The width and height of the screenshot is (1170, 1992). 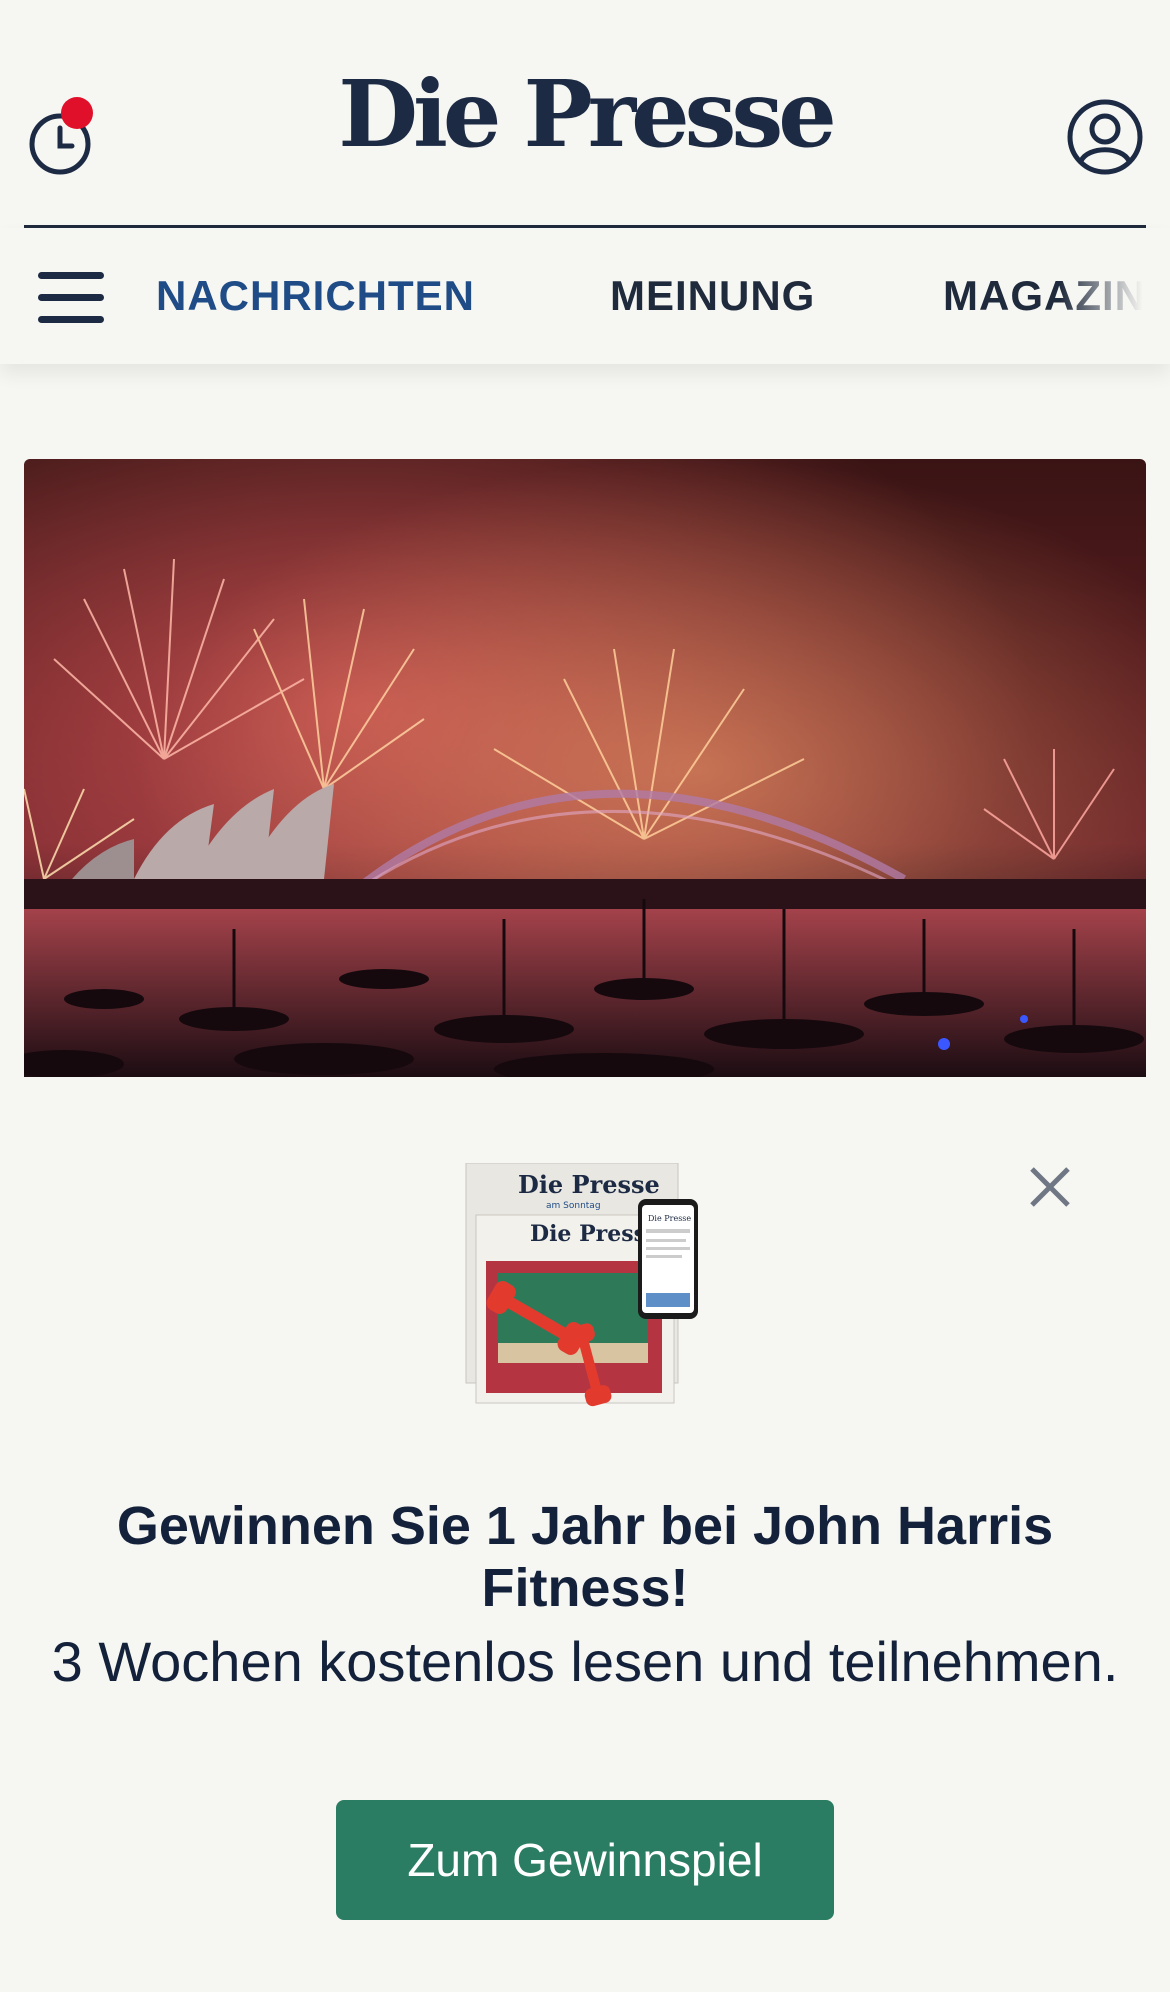 I want to click on promo-subline: 3 Wochen kostenlos lesen und teilnehmen., so click(x=585, y=1661).